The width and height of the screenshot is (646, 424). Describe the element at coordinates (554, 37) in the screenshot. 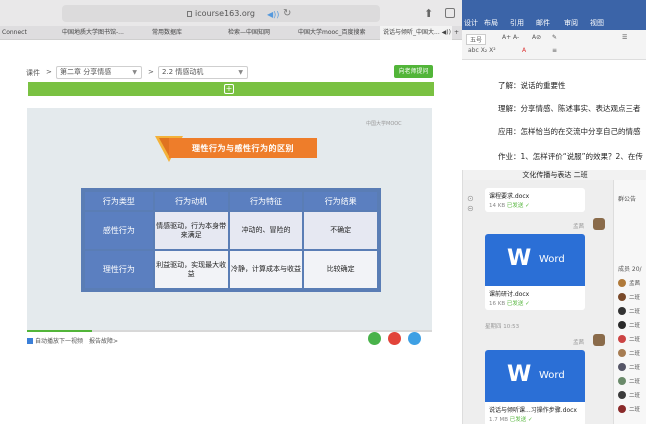

I see `highlight-icon: ✎` at that location.